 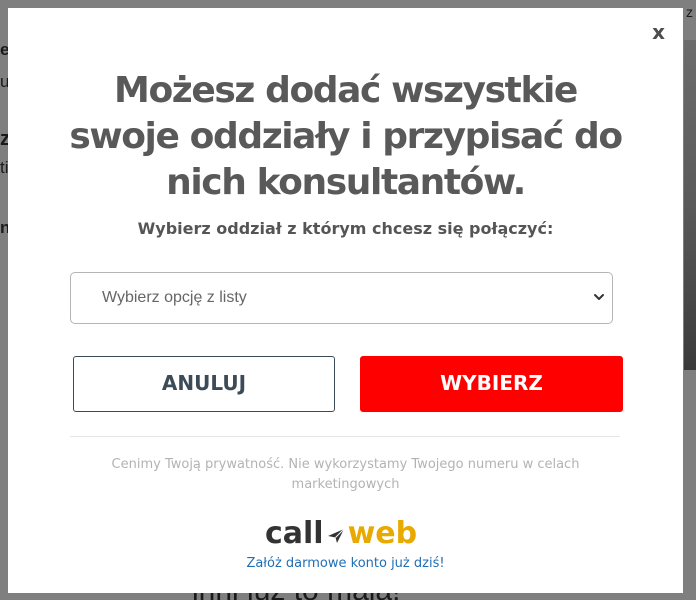 I want to click on branch-select: Wybierz opcję z listy, so click(x=341, y=298).